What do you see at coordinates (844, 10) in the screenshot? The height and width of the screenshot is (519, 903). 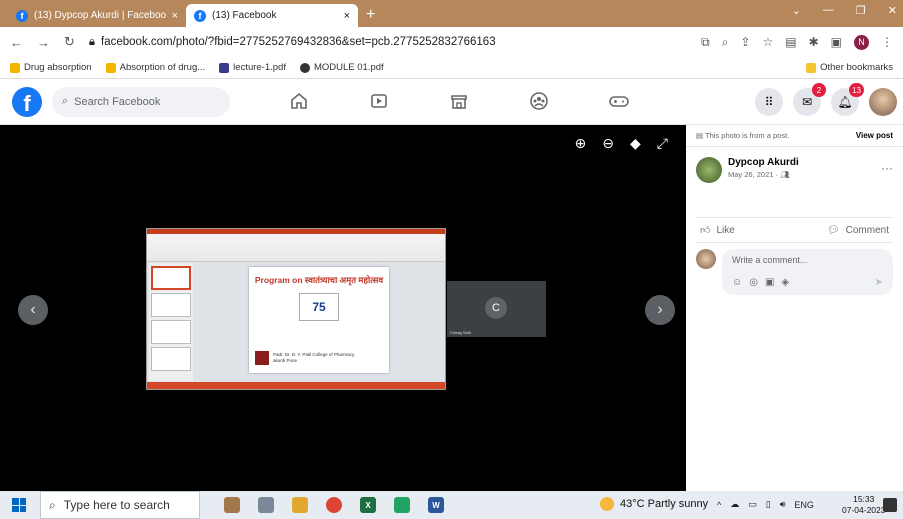 I see `window-controls: ⌄ — ❐ ✕` at bounding box center [844, 10].